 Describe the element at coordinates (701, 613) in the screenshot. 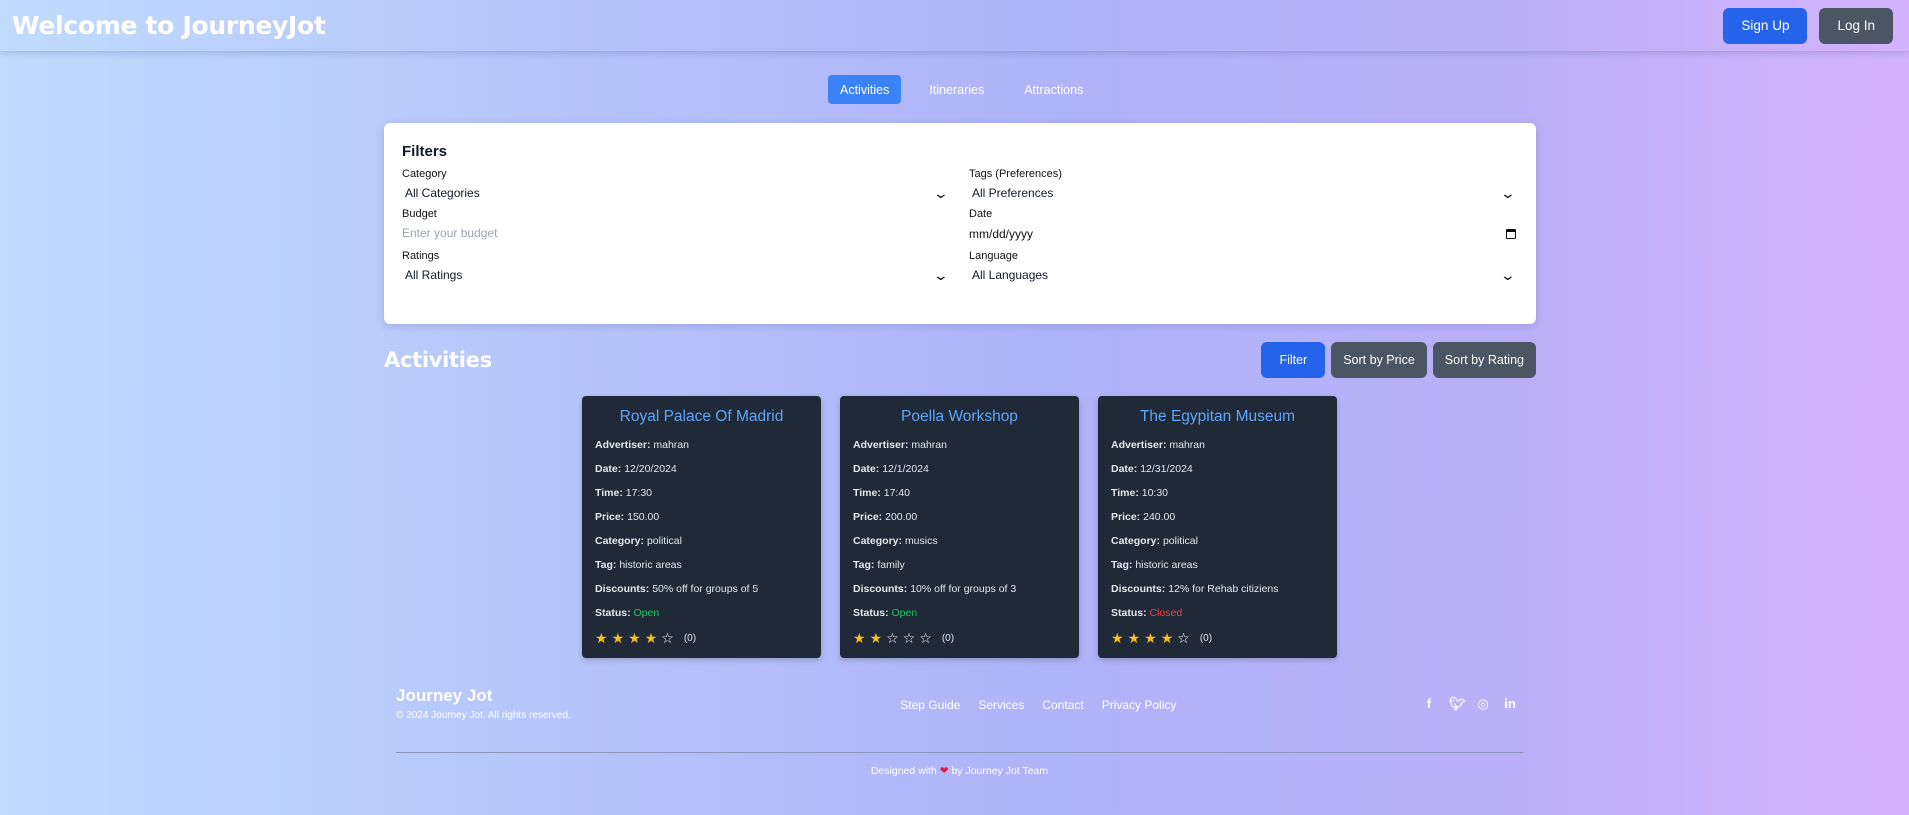

I see `status-row: Status: Open` at that location.